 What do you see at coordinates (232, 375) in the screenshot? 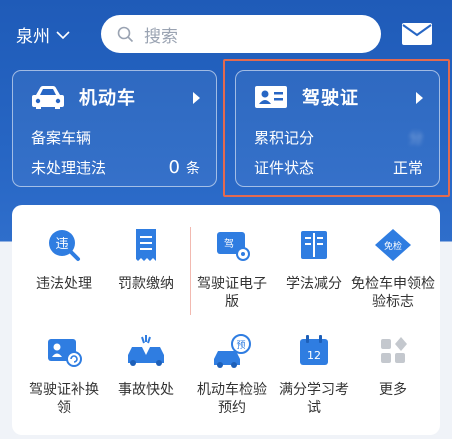
I see `grid-item-booking: 预 机动车检验预约` at bounding box center [232, 375].